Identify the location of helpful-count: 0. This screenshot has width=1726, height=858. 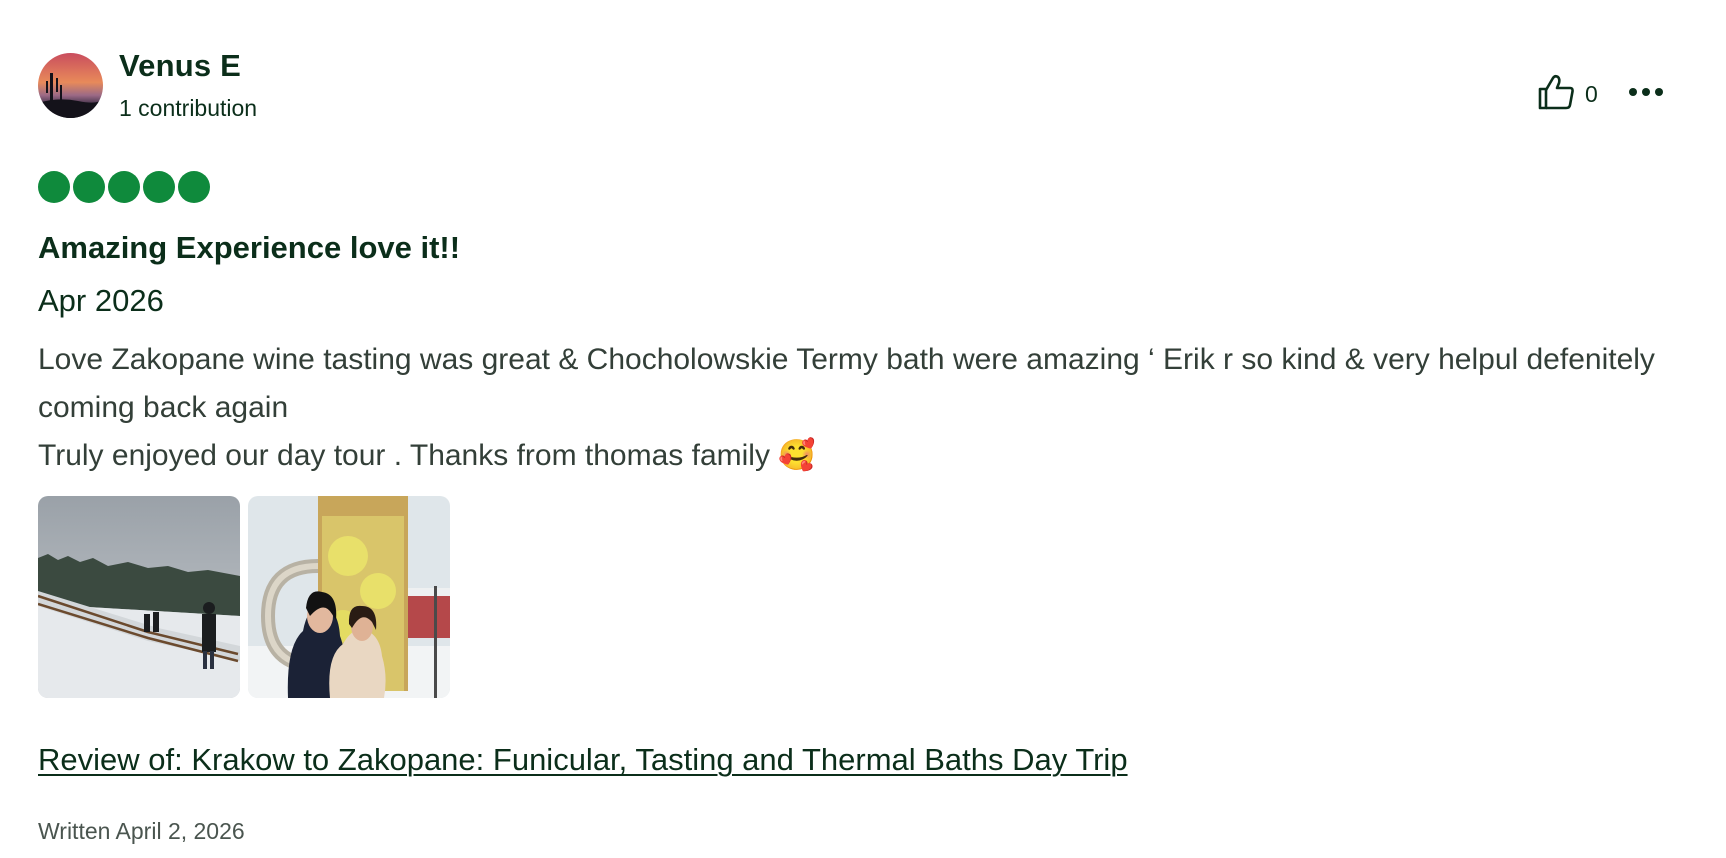
(1591, 93).